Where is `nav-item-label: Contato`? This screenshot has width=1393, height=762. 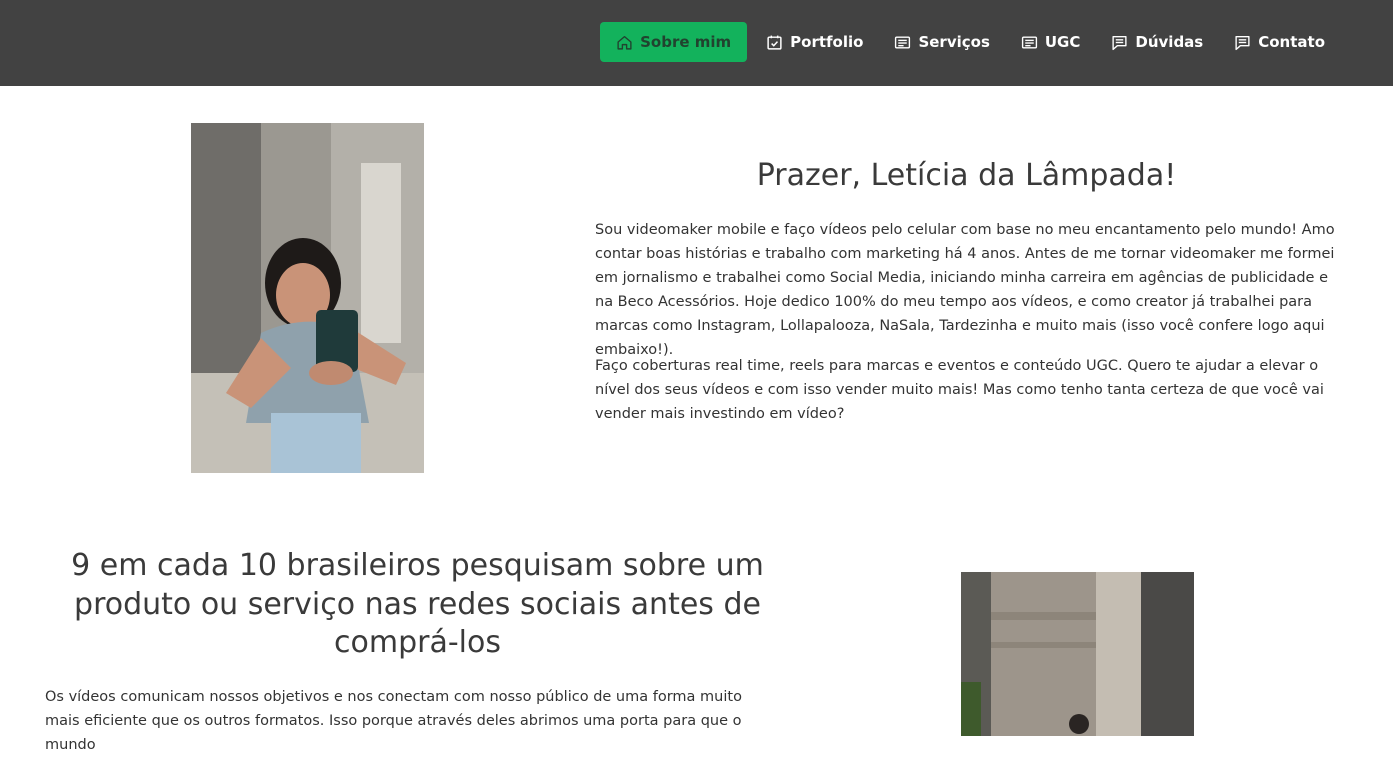 nav-item-label: Contato is located at coordinates (1291, 42).